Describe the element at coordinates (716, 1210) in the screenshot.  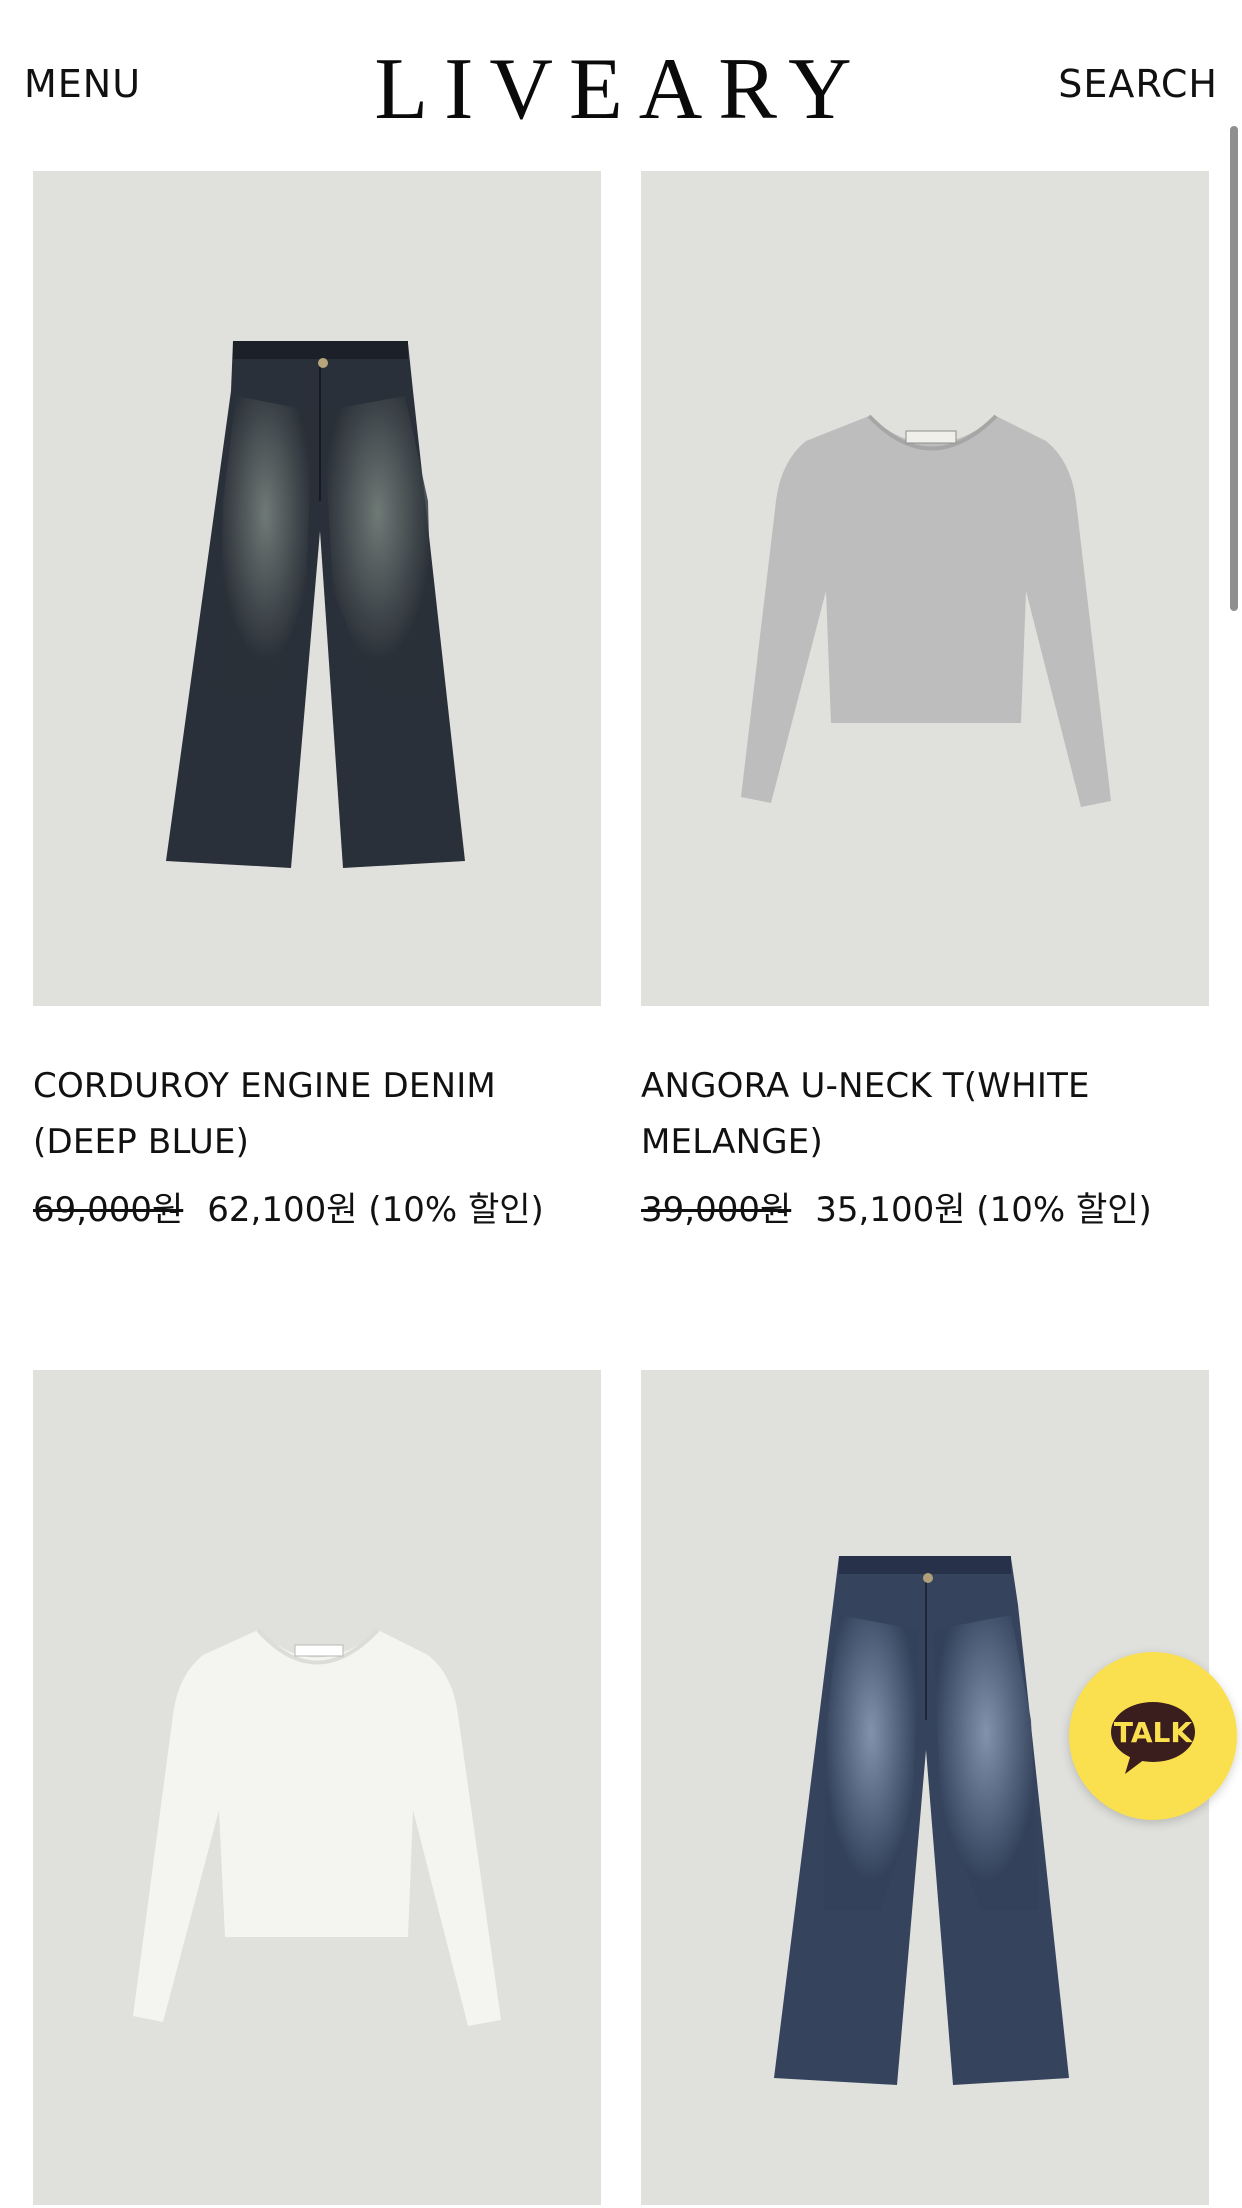
I see `original-price: 39,000원` at that location.